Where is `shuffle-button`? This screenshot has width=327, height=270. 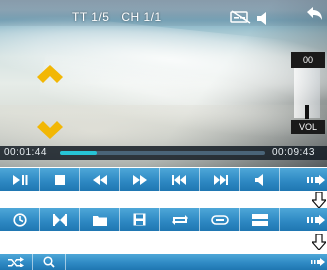
shuffle-button is located at coordinates (16, 262).